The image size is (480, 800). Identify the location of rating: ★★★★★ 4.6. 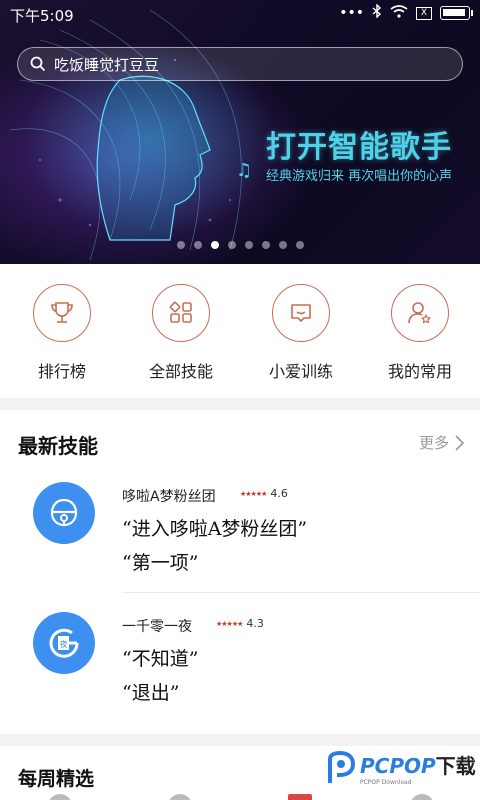
(264, 493).